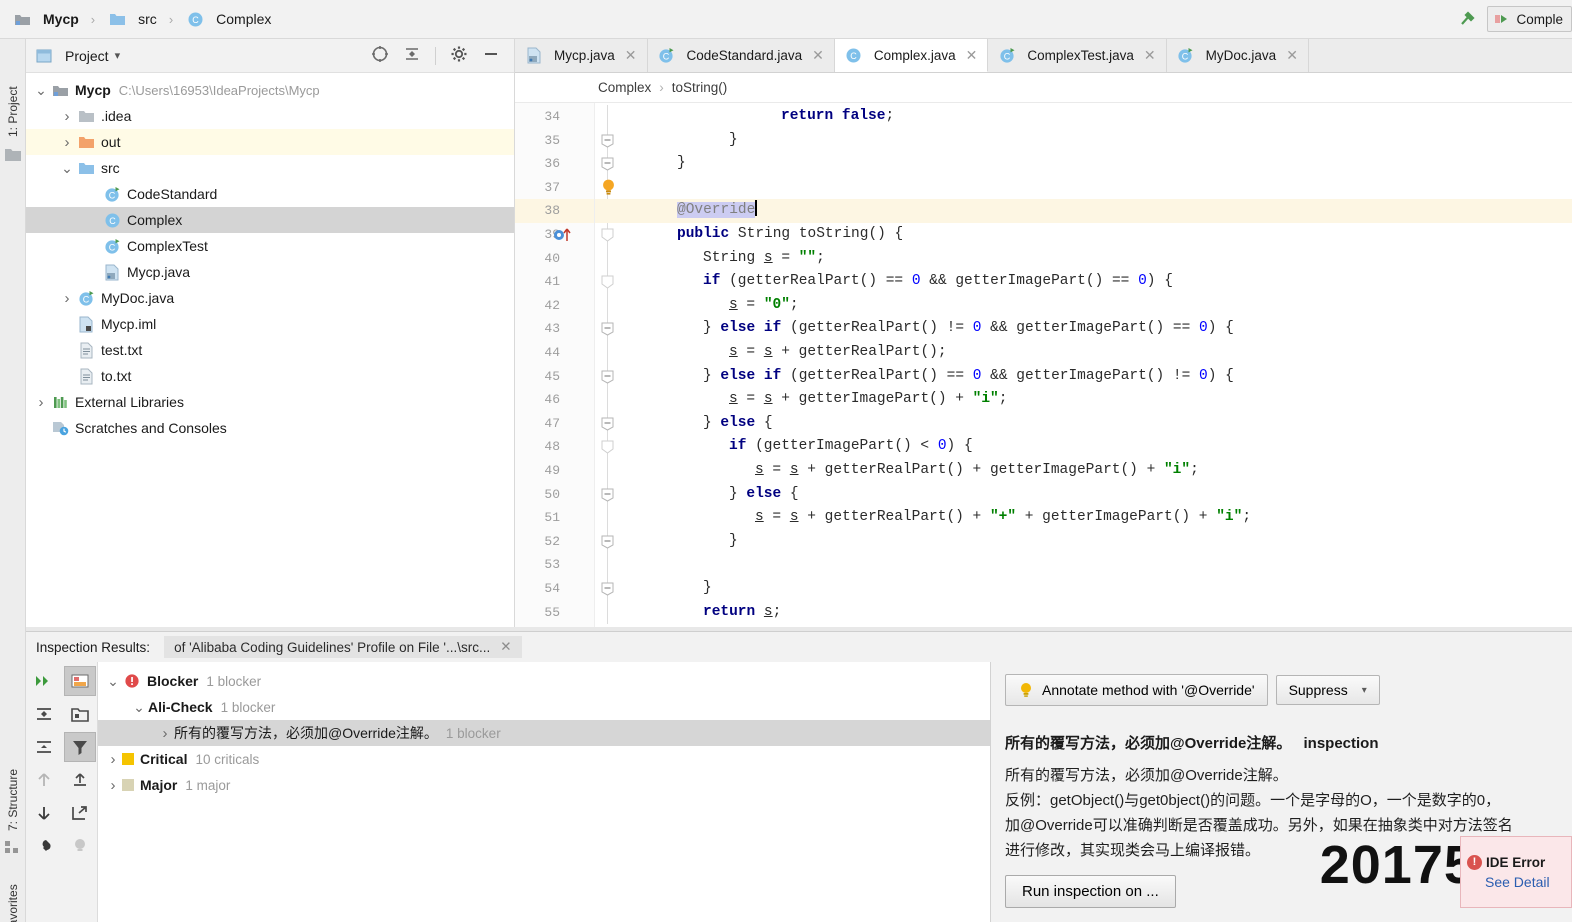 The width and height of the screenshot is (1572, 922). I want to click on breadcrumb-item-class: Complex, so click(243, 19).